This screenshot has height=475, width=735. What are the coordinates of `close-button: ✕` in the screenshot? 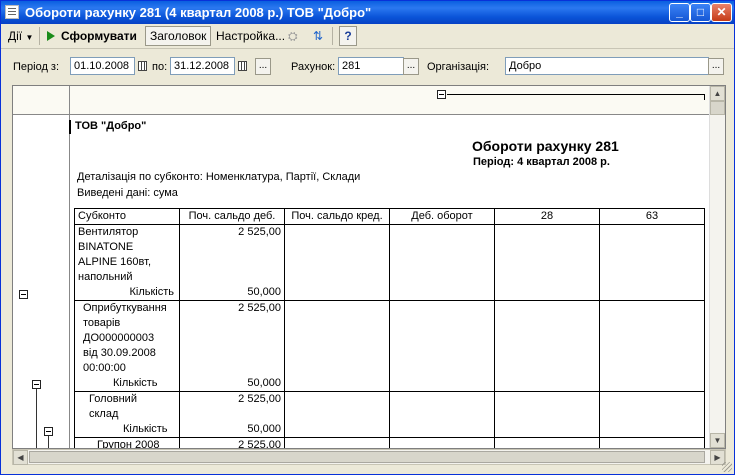 It's located at (721, 12).